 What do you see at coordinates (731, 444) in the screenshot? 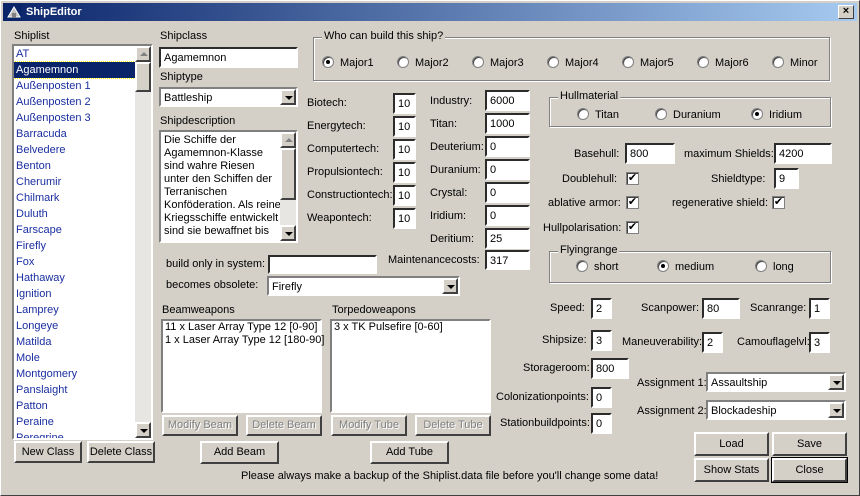
I see `load-button: Load` at bounding box center [731, 444].